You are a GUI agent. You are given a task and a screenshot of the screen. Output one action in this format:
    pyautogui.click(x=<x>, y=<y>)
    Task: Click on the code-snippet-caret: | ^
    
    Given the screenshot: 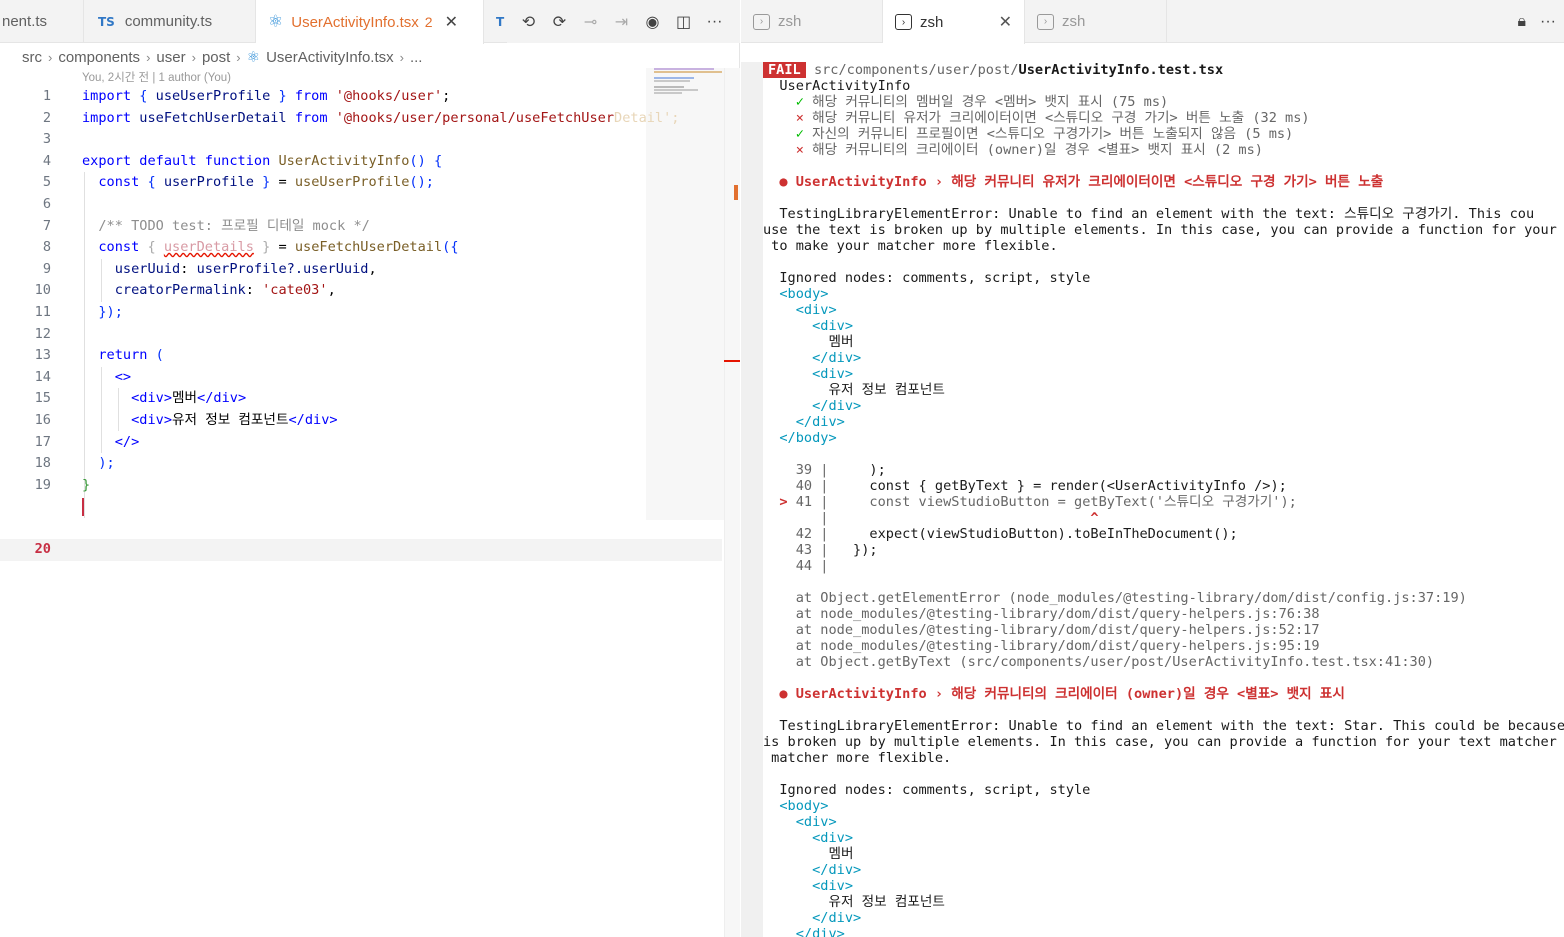 What is the action you would take?
    pyautogui.click(x=947, y=518)
    